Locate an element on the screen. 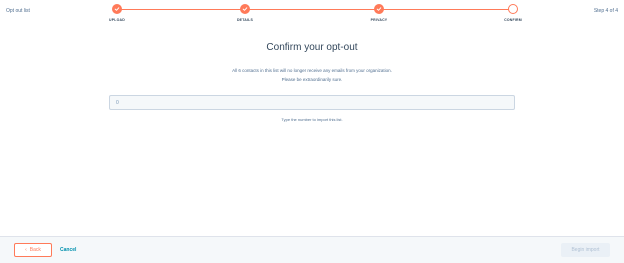 Image resolution: width=624 pixels, height=263 pixels. step-confirm-label: CONFIRM is located at coordinates (513, 20).